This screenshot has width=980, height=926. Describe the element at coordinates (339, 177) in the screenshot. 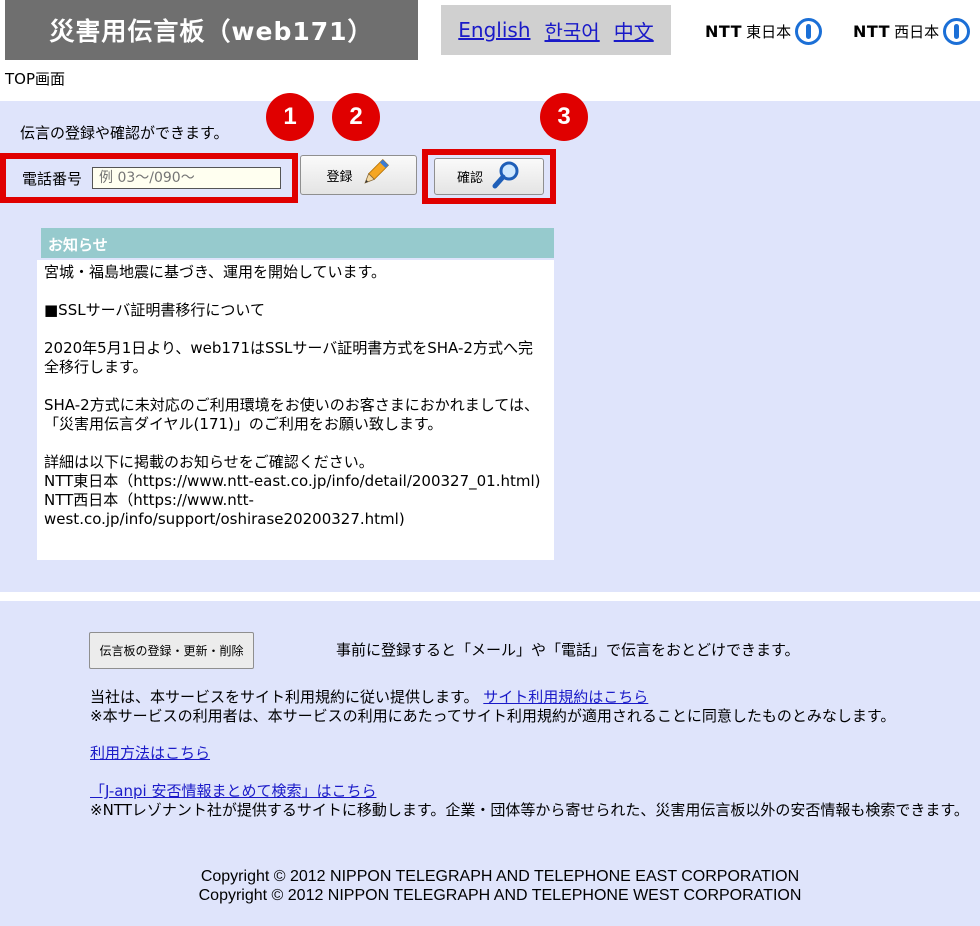

I see `register-button-label: 登録` at that location.